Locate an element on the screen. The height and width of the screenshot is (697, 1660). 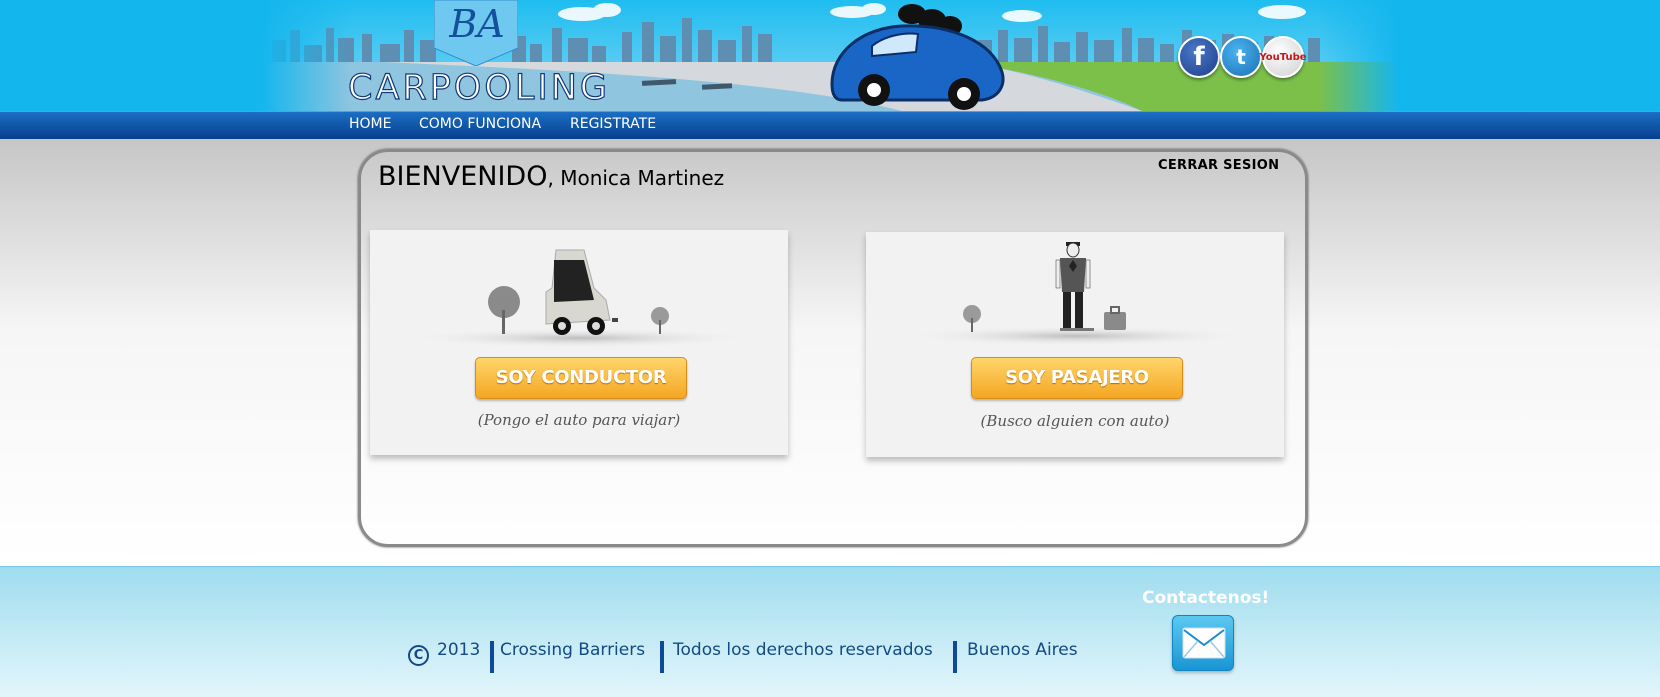
welcome-title: BIENVENIDO is located at coordinates (463, 176).